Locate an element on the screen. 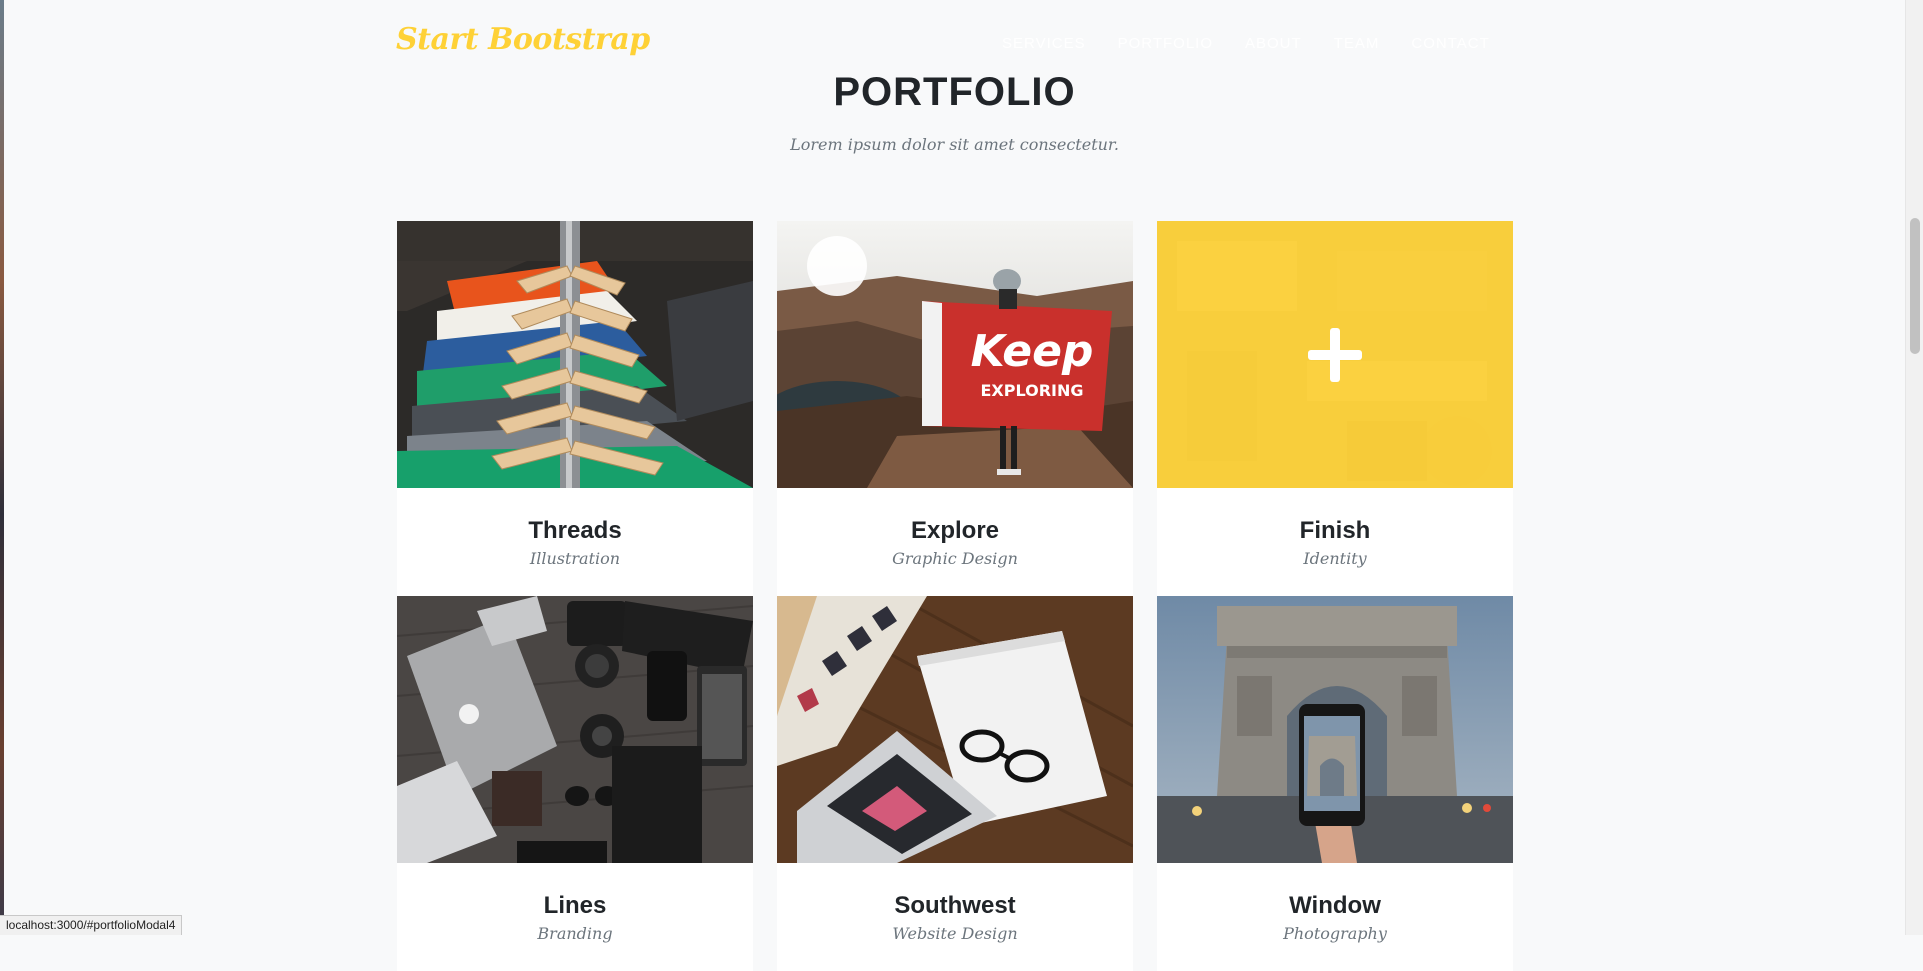 This screenshot has height=971, width=1923. portfolio-image-lines is located at coordinates (575, 729).